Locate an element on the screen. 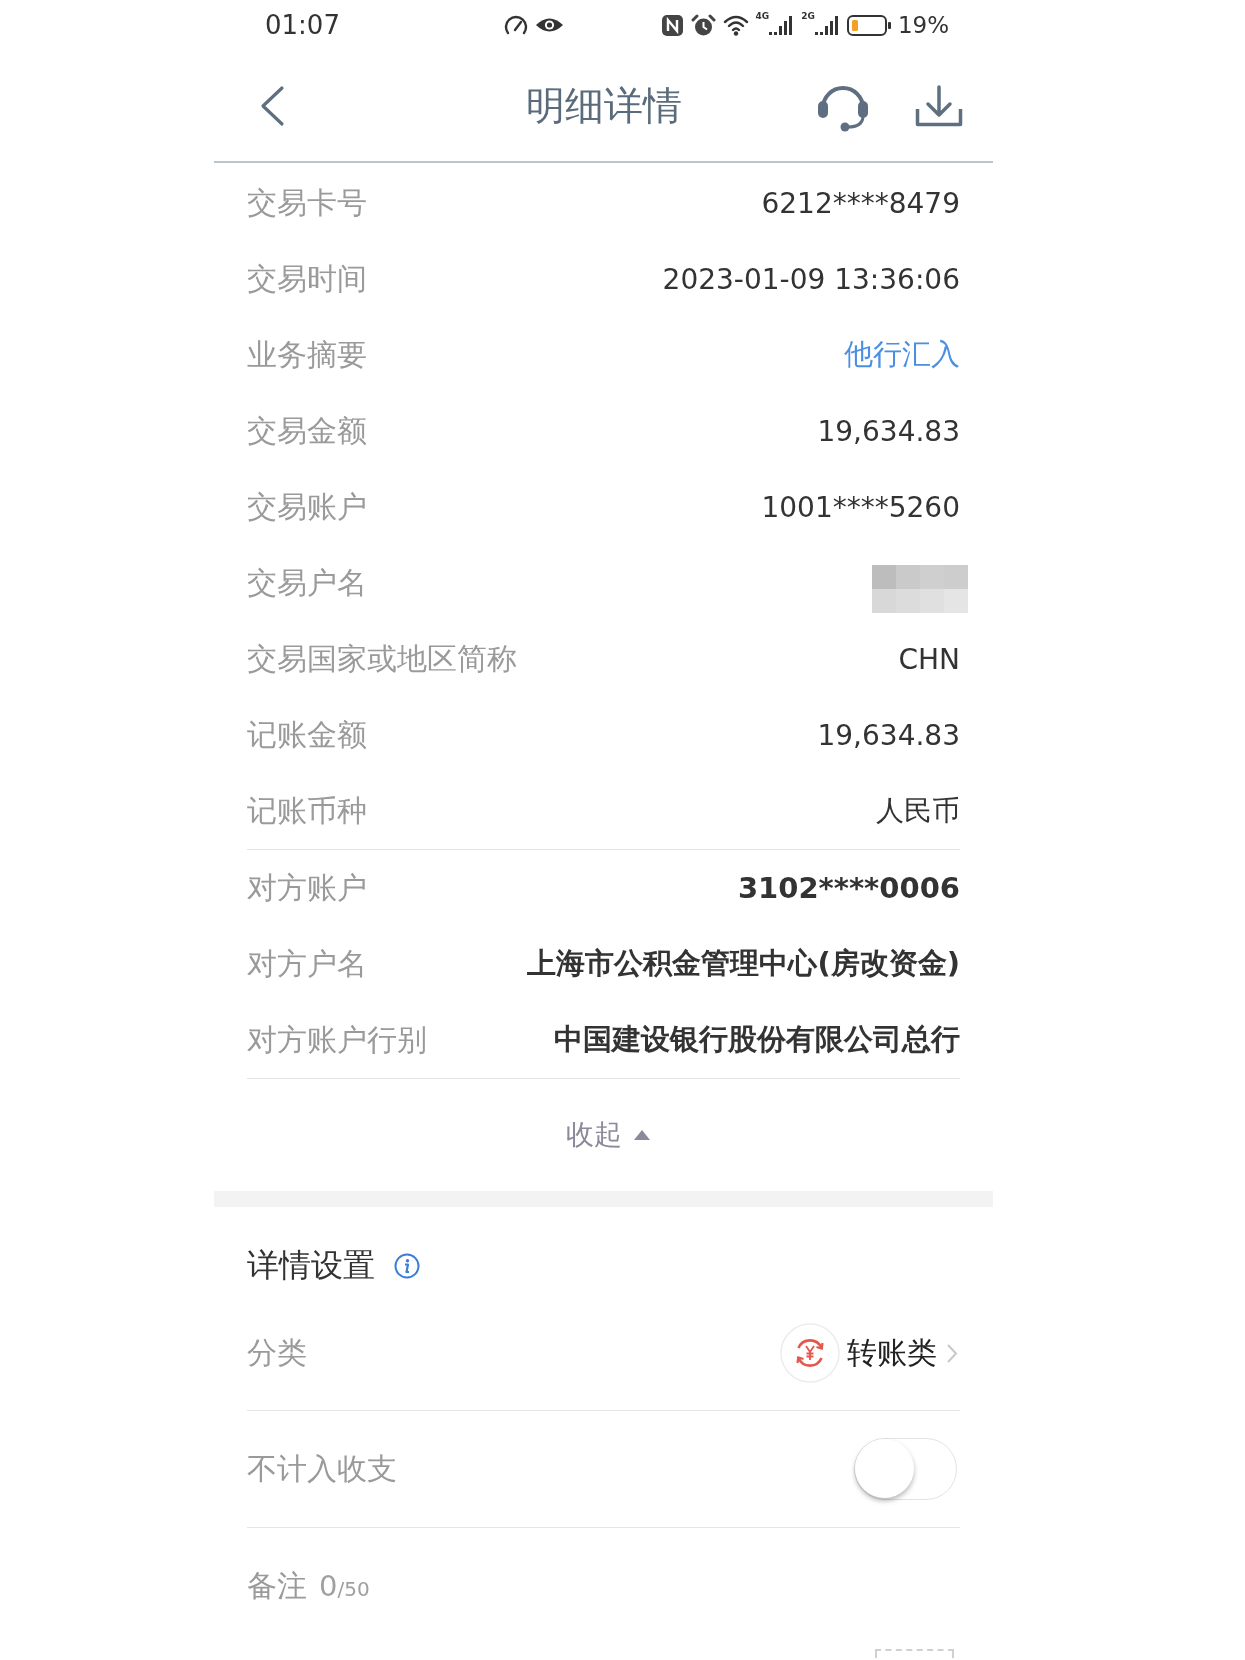 This screenshot has height=1660, width=1245. detail-value: 2023-01-09 13:36:06 is located at coordinates (811, 279).